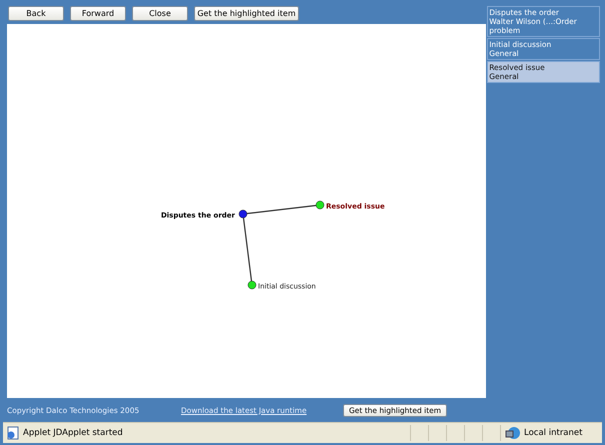  Describe the element at coordinates (36, 13) in the screenshot. I see `toolbar-button: Back` at that location.